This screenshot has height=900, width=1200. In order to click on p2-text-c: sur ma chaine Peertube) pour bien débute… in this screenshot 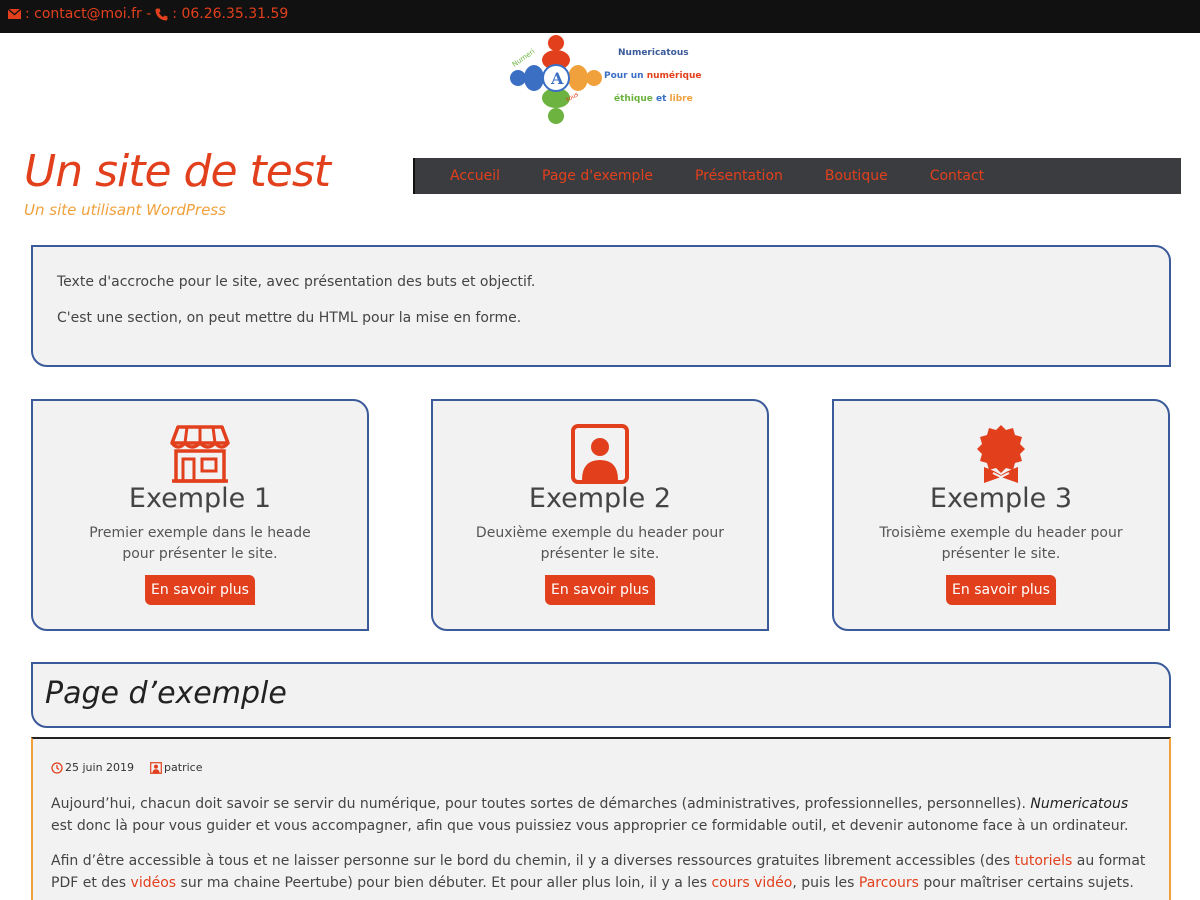, I will do `click(444, 883)`.